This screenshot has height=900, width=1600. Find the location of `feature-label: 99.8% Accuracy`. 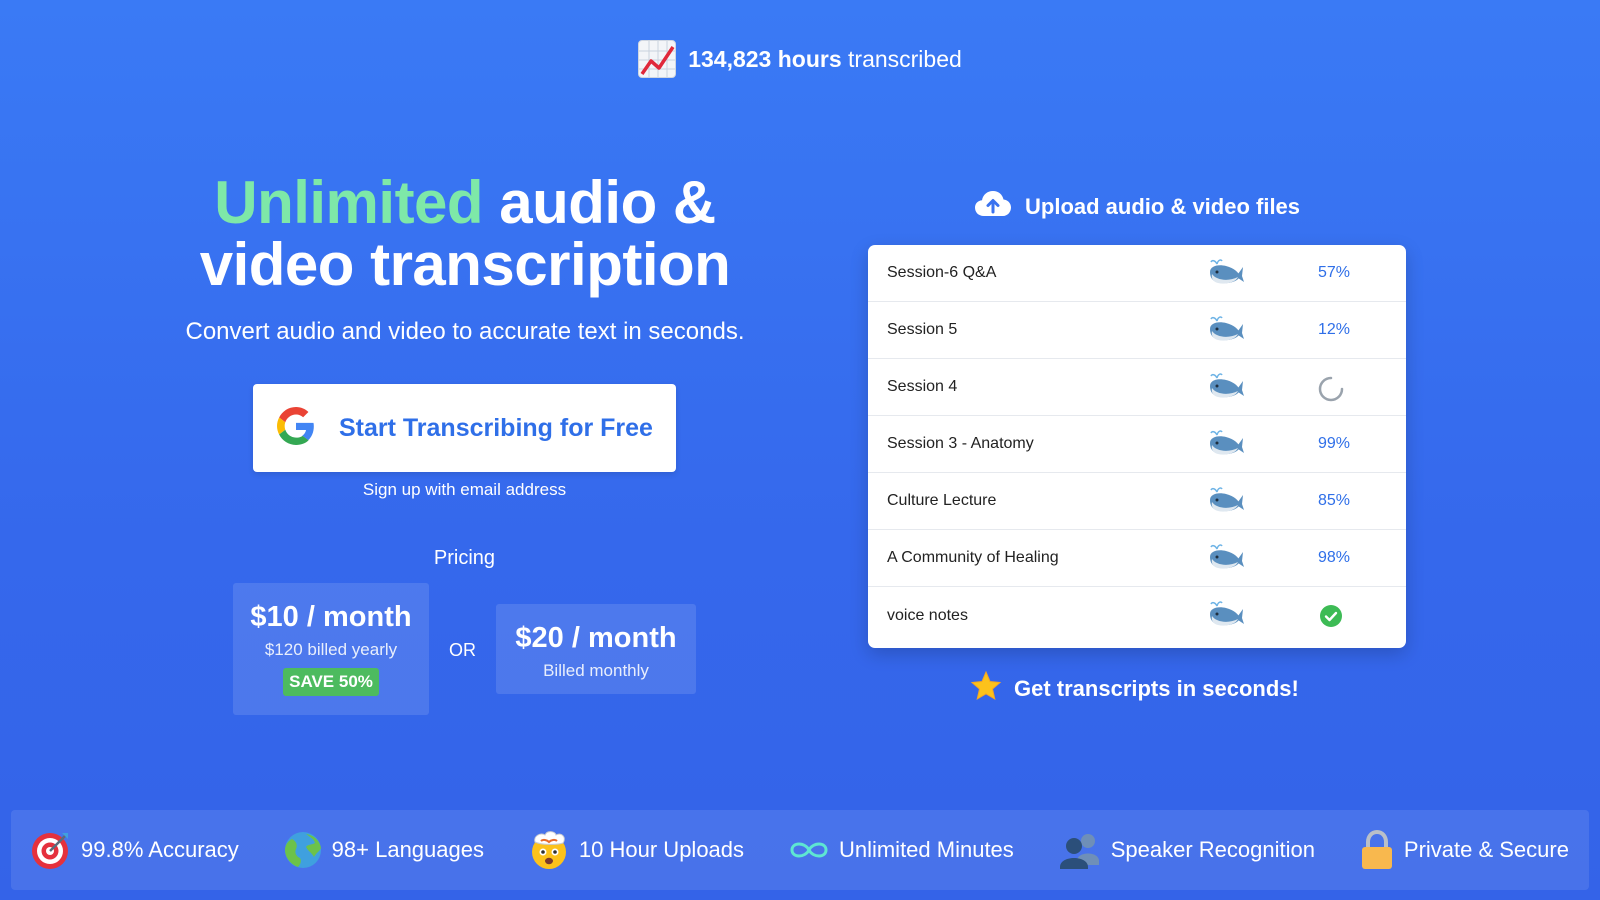

feature-label: 99.8% Accuracy is located at coordinates (160, 849).